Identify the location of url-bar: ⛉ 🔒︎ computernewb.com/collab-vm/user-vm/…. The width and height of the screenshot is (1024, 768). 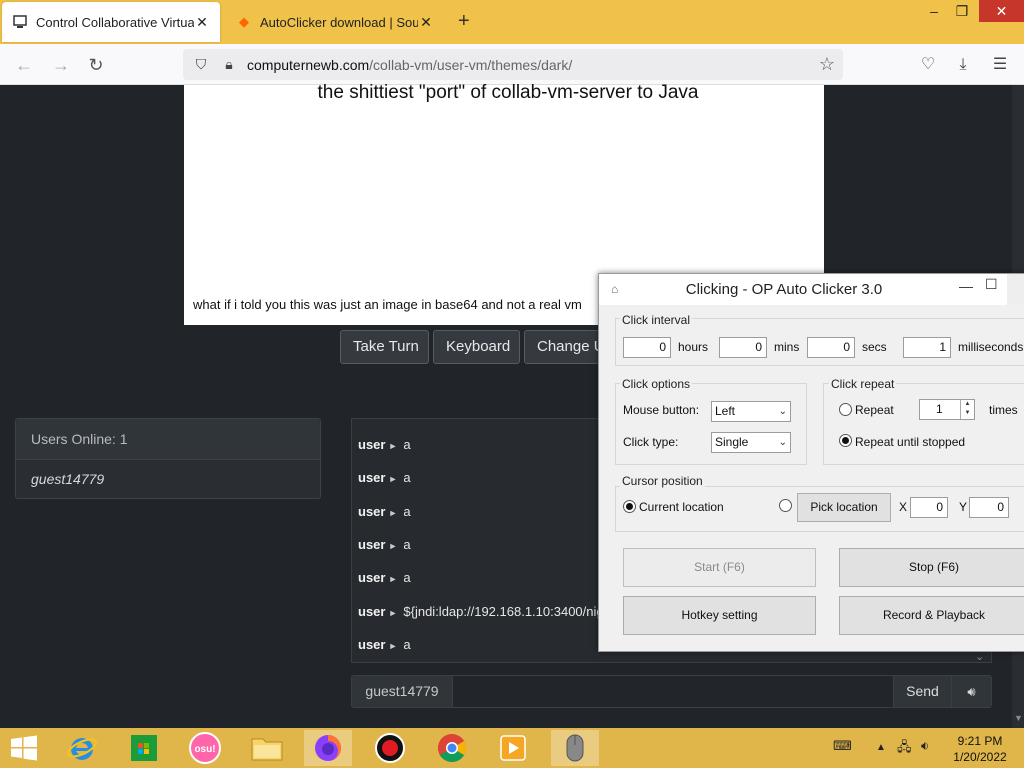
(513, 64).